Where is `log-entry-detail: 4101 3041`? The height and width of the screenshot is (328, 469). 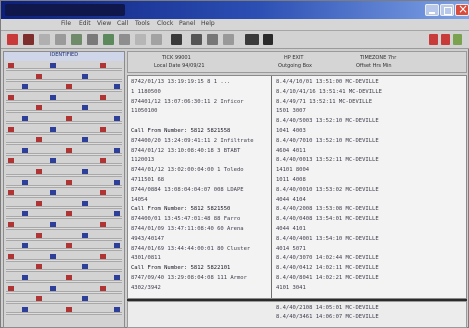
log-entry-detail: 4101 3041 is located at coordinates (291, 288).